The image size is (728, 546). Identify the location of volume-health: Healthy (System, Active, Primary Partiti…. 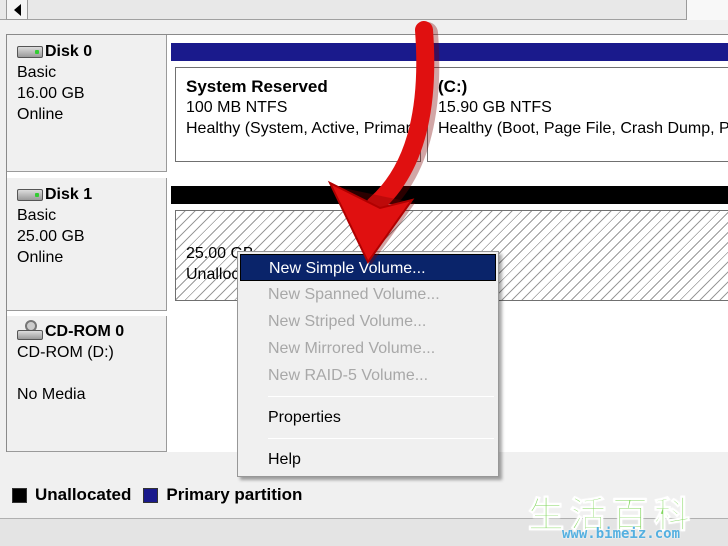
(303, 128).